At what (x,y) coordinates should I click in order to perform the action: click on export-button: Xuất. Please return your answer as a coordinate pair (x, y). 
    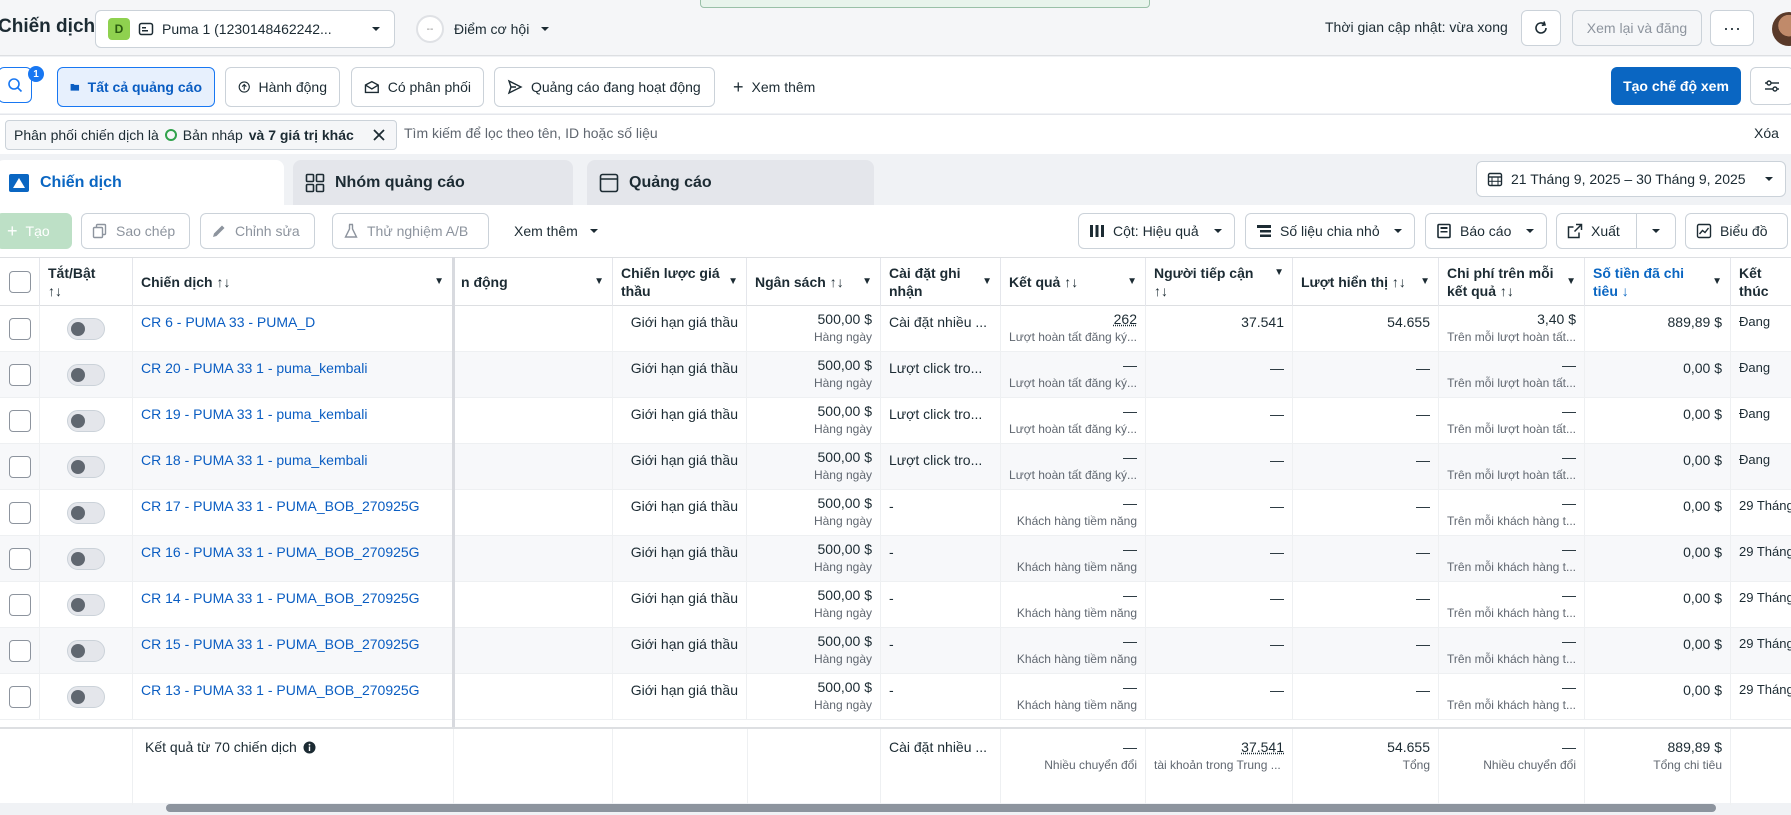
    Looking at the image, I should click on (1596, 231).